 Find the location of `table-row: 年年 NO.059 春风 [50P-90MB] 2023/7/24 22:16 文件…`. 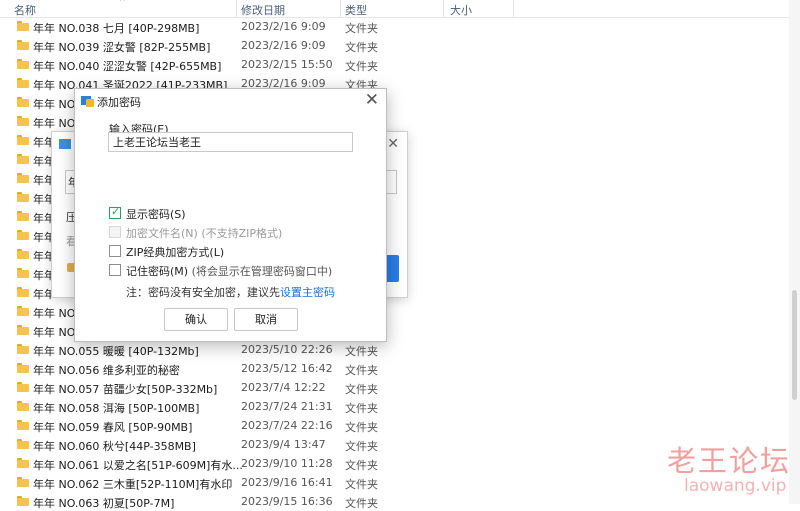

table-row: 年年 NO.059 春风 [50P-90MB] 2023/7/24 22:16 文件… is located at coordinates (400, 425).